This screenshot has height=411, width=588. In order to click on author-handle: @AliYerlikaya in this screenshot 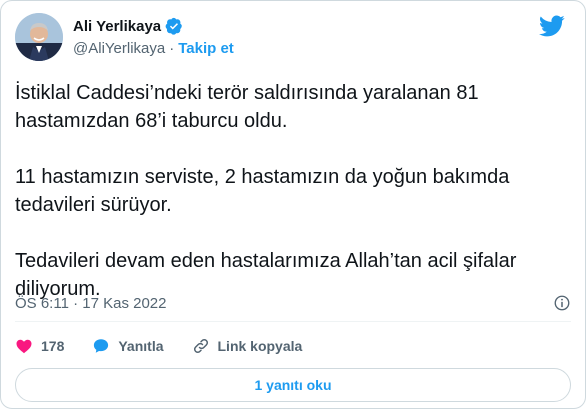, I will do `click(119, 48)`.